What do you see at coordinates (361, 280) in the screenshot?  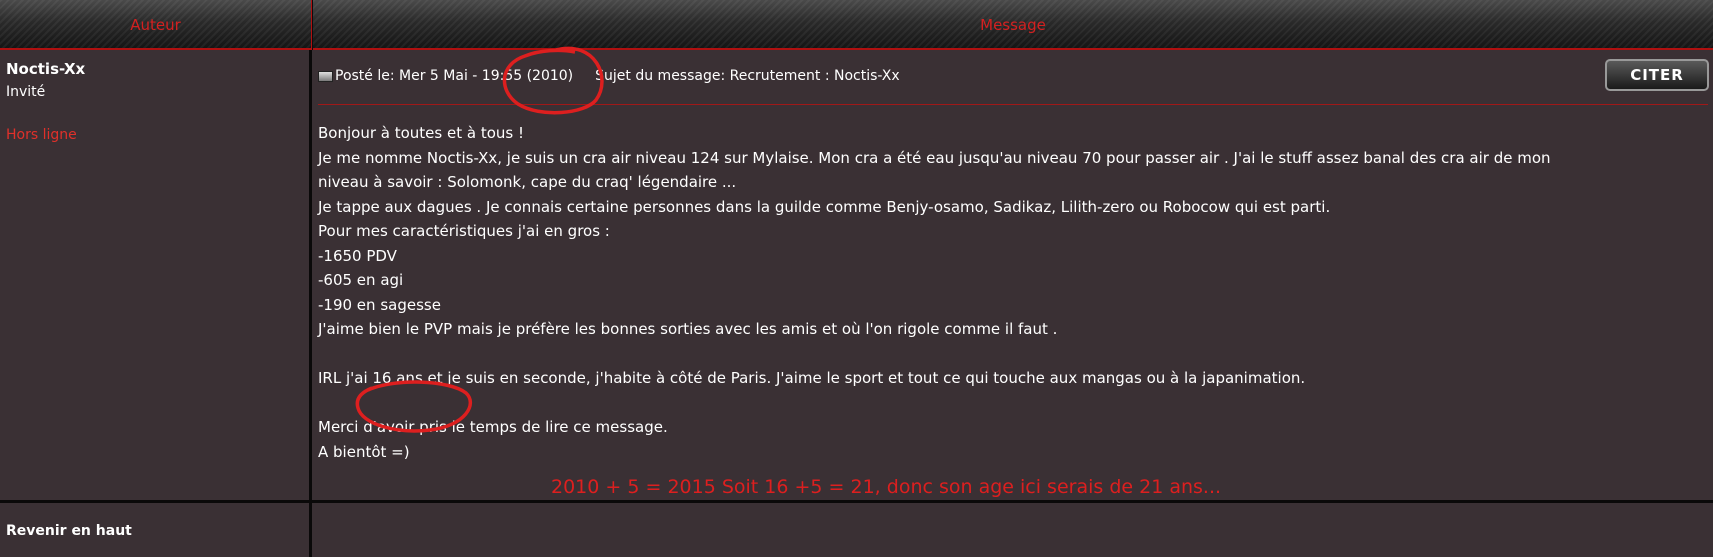 I see `post-line: -605 en agi` at bounding box center [361, 280].